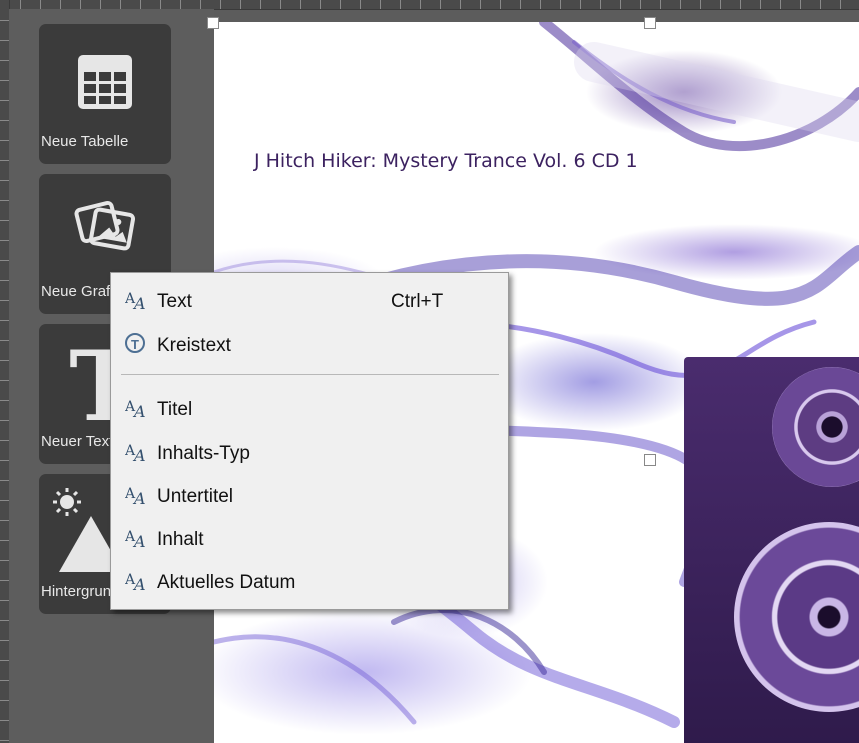 Image resolution: width=859 pixels, height=743 pixels. I want to click on menu-item-titel: AA Titel, so click(309, 409).